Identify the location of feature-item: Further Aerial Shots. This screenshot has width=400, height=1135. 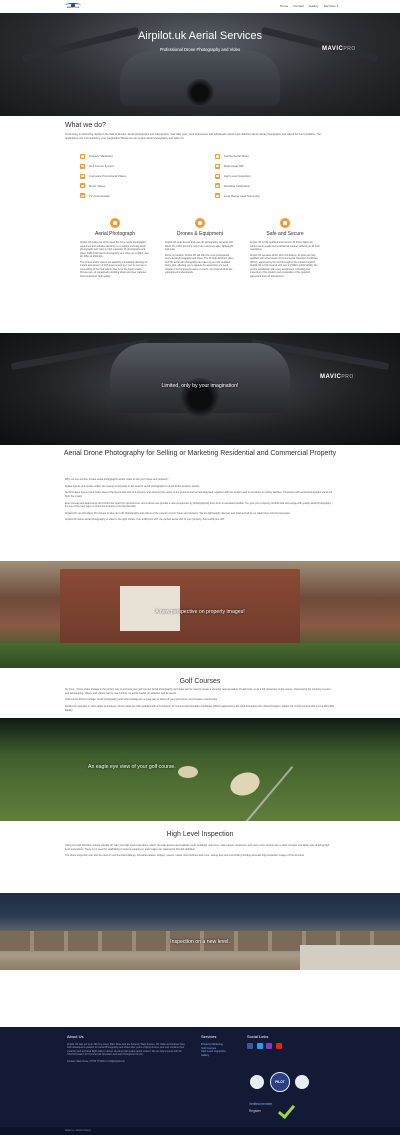
(267, 156).